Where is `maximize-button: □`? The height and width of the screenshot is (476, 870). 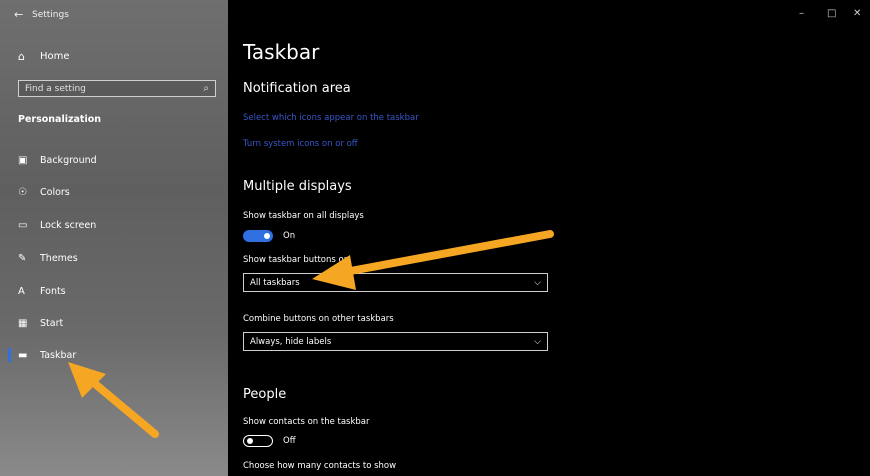 maximize-button: □ is located at coordinates (831, 13).